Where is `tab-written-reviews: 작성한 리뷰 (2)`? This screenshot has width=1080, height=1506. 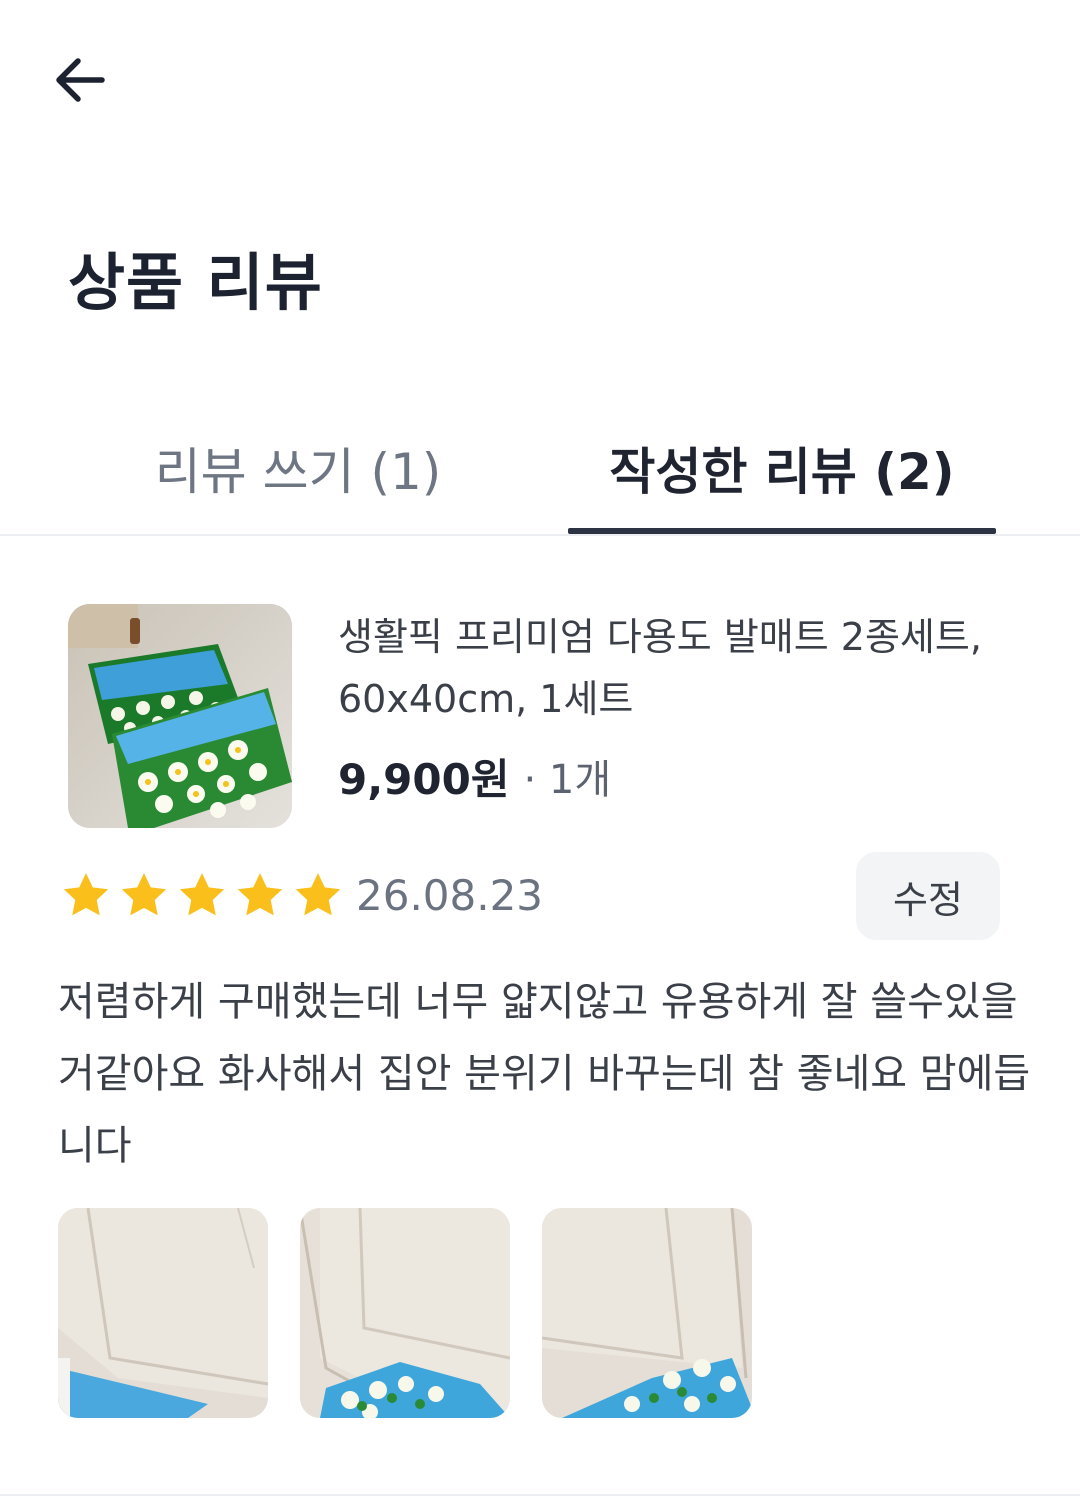
tab-written-reviews: 작성한 리뷰 (2) is located at coordinates (782, 468).